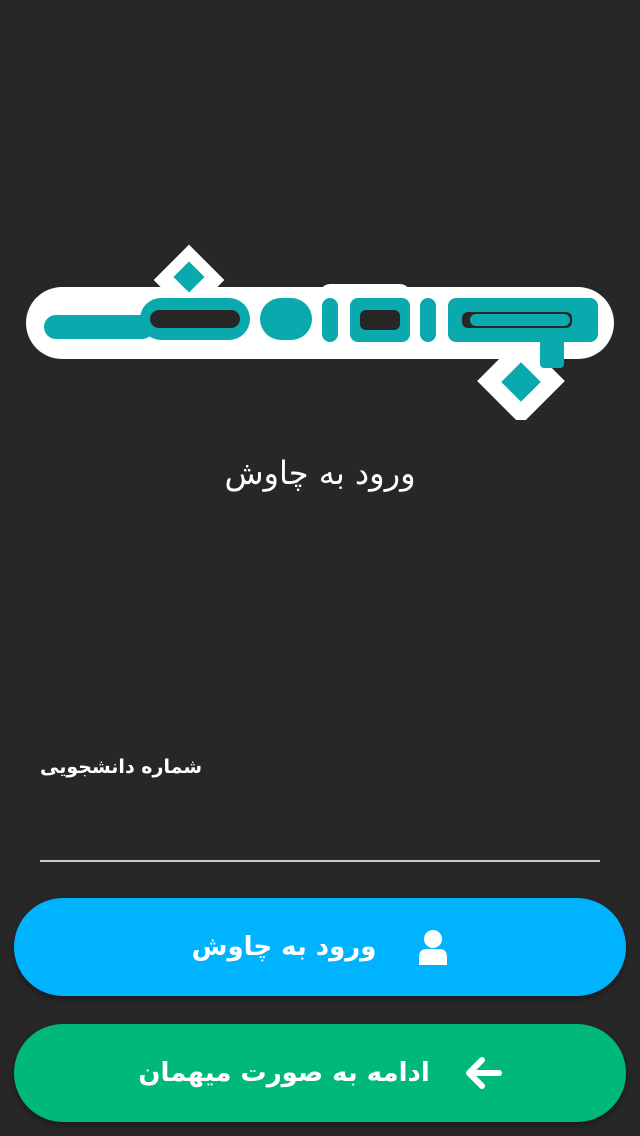  Describe the element at coordinates (284, 1073) in the screenshot. I see `guest-button-label: ادامه به صورت میهمان` at that location.